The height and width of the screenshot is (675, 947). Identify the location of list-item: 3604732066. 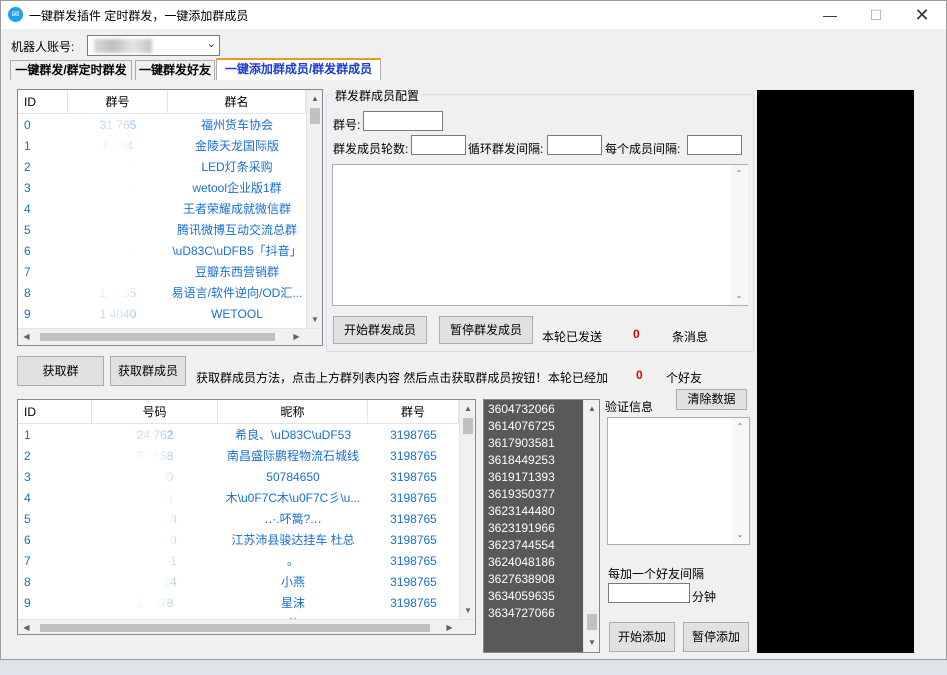
(521, 409).